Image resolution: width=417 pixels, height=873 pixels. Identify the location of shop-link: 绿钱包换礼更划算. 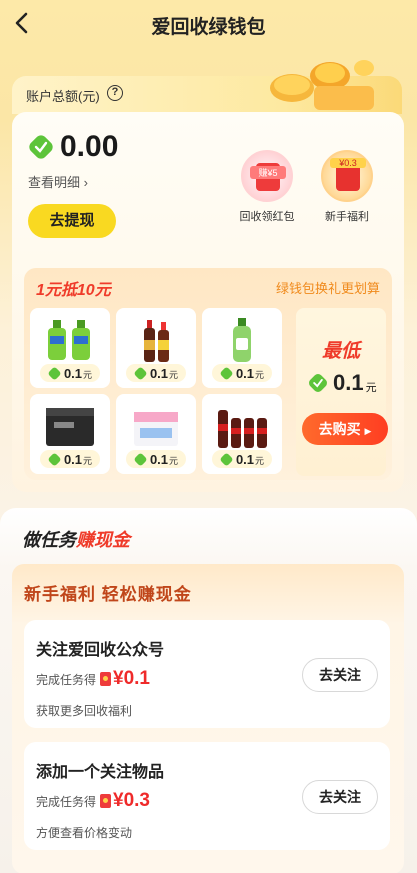
(328, 287).